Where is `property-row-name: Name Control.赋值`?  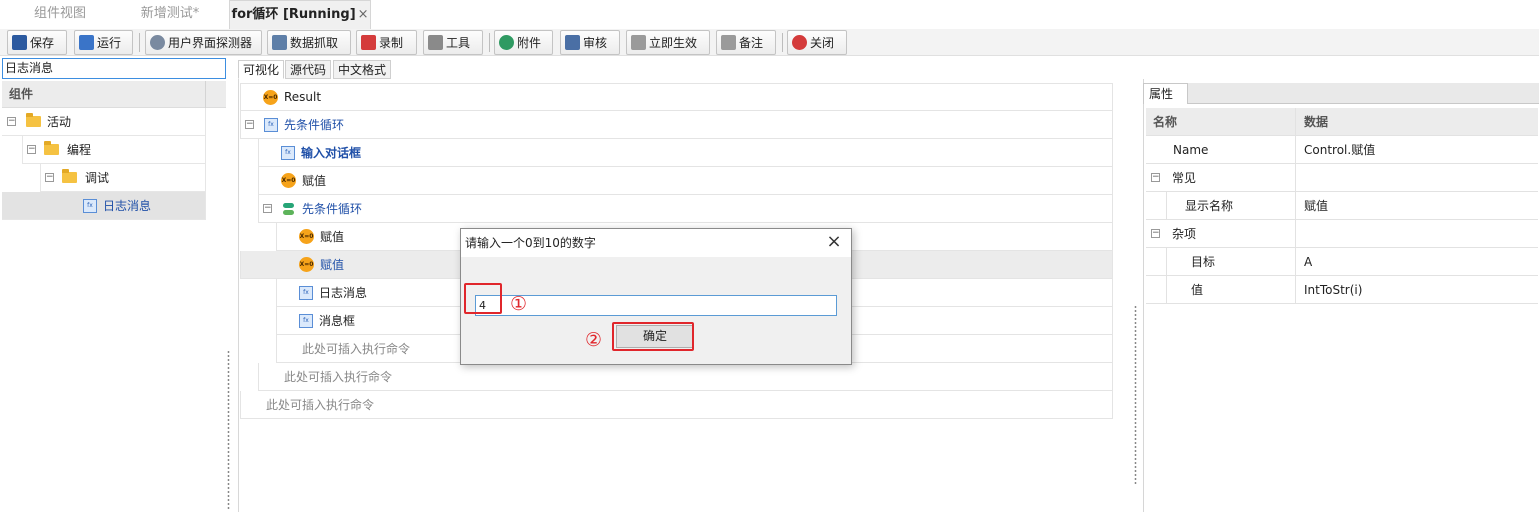
property-row-name: Name Control.赋值 is located at coordinates (1342, 150).